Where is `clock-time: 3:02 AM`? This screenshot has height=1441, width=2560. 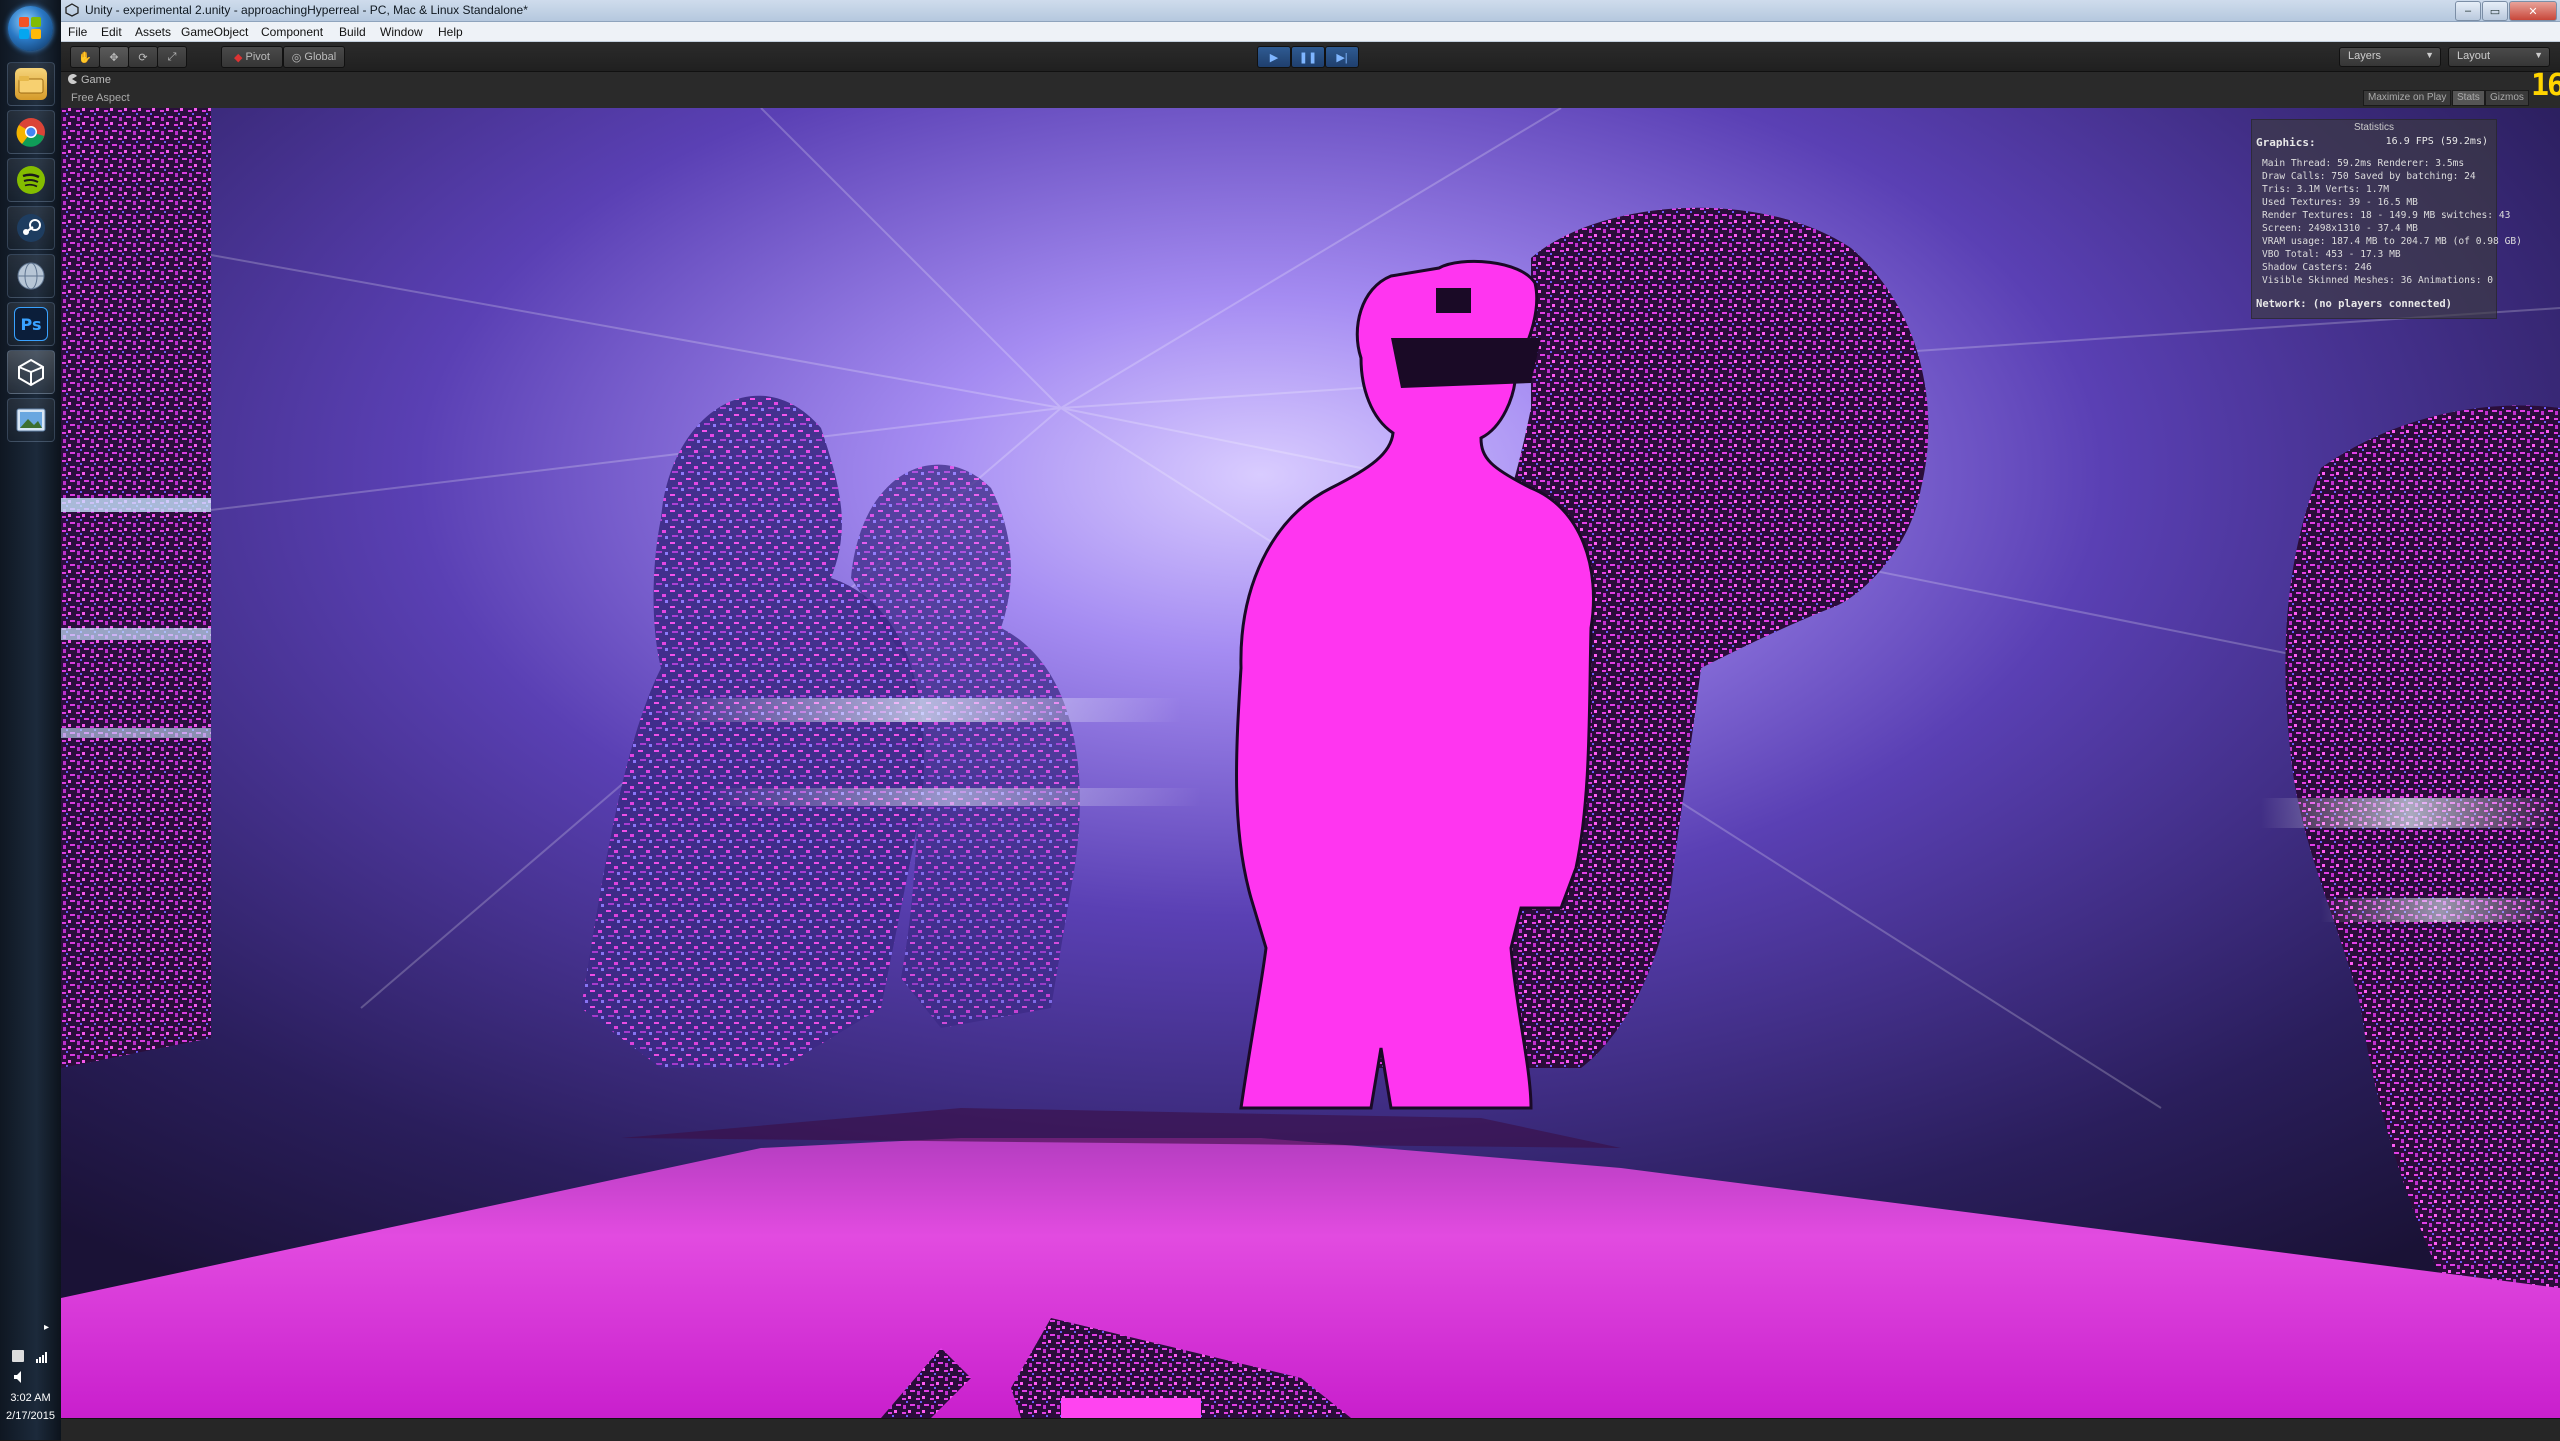
clock-time: 3:02 AM is located at coordinates (30, 1398).